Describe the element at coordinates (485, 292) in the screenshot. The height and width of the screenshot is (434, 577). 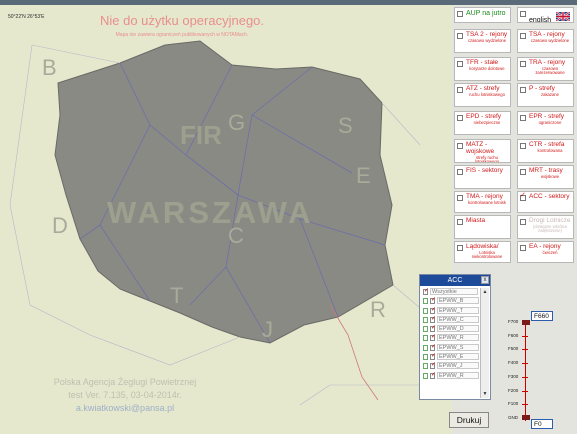
I see `scroll-up-icon: ▲` at that location.